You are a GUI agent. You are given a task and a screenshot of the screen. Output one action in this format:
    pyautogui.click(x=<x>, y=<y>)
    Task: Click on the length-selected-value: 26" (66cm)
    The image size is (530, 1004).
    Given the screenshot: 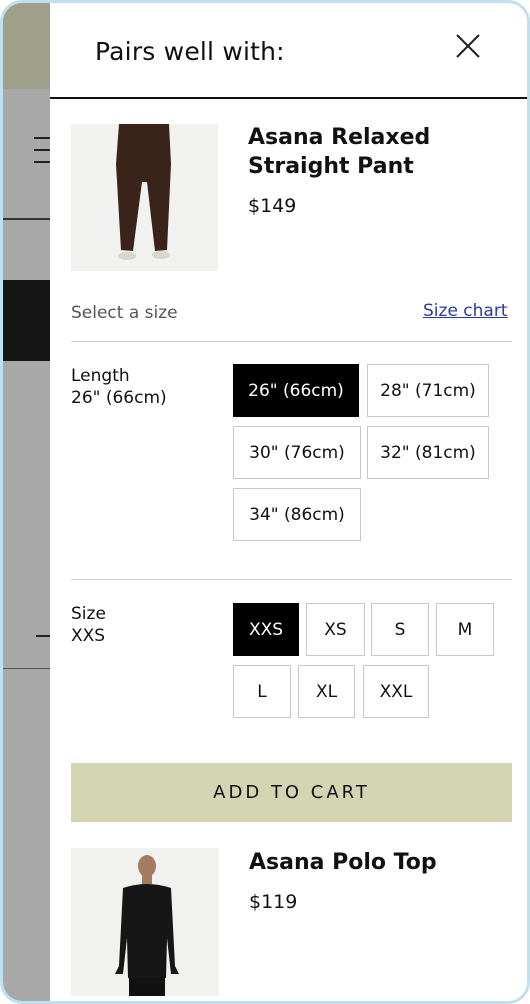 What is the action you would take?
    pyautogui.click(x=119, y=398)
    